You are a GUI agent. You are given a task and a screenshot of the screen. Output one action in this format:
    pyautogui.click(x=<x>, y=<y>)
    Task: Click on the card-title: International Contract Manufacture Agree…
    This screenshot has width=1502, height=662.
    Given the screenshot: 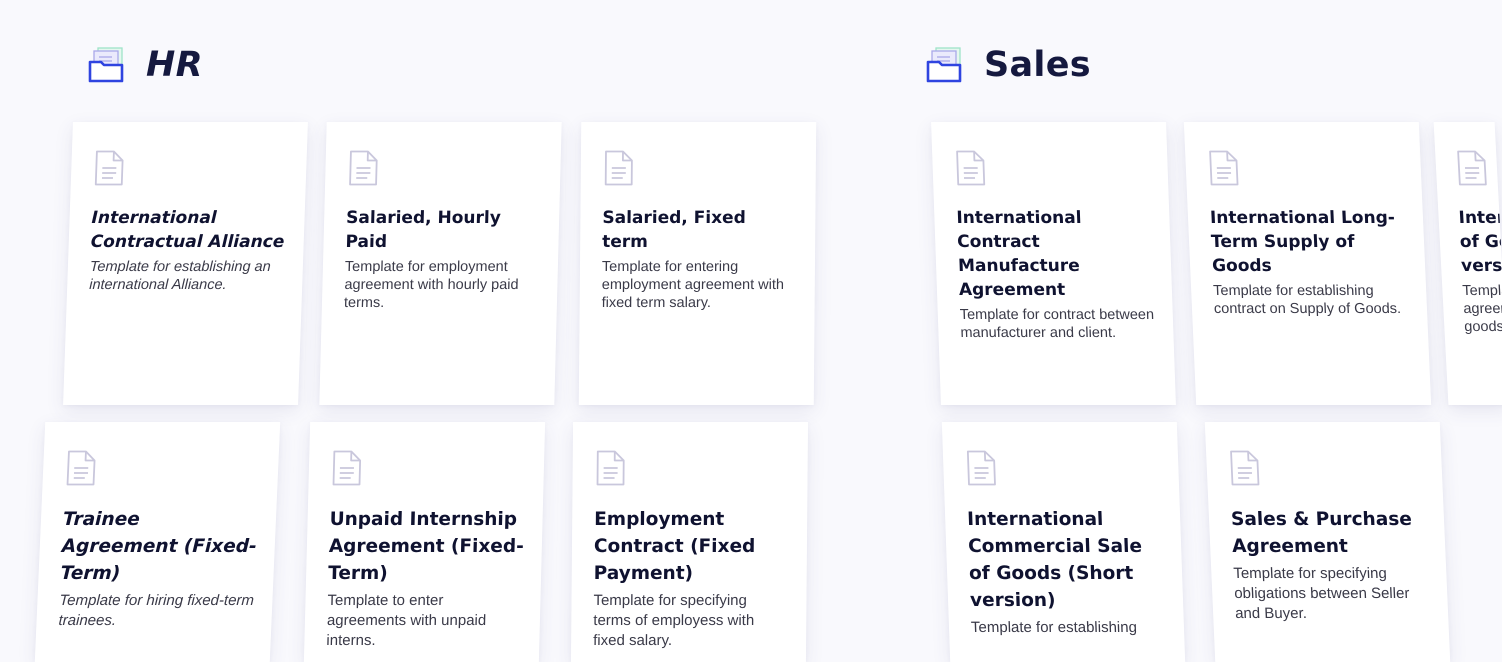 What is the action you would take?
    pyautogui.click(x=1019, y=254)
    